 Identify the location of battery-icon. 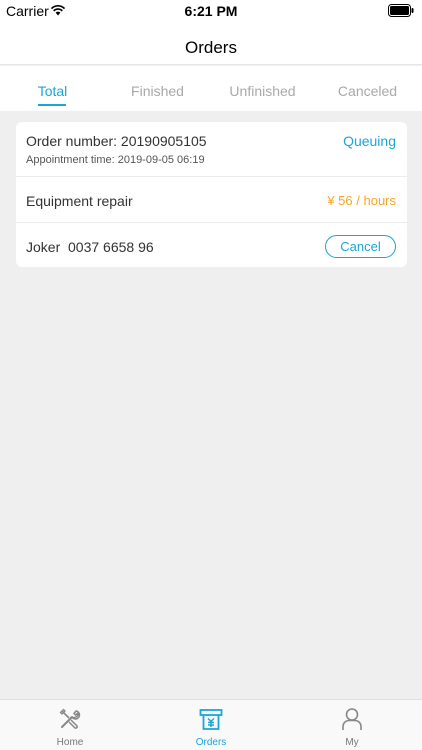
(401, 10).